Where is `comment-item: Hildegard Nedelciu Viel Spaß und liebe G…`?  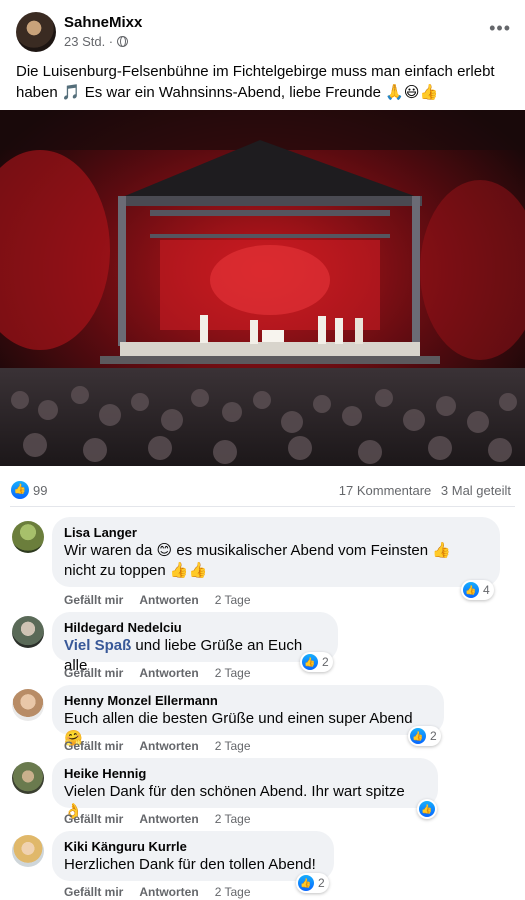 comment-item: Hildegard Nedelciu Viel Spaß und liebe G… is located at coordinates (262, 646).